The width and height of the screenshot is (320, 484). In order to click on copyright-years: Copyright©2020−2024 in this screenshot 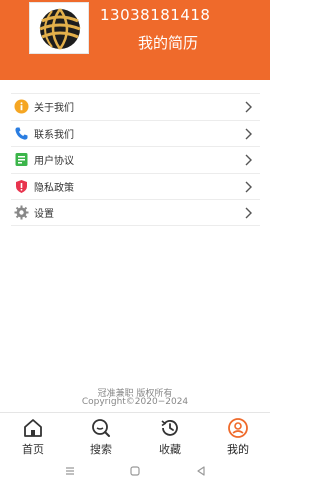, I will do `click(135, 402)`.